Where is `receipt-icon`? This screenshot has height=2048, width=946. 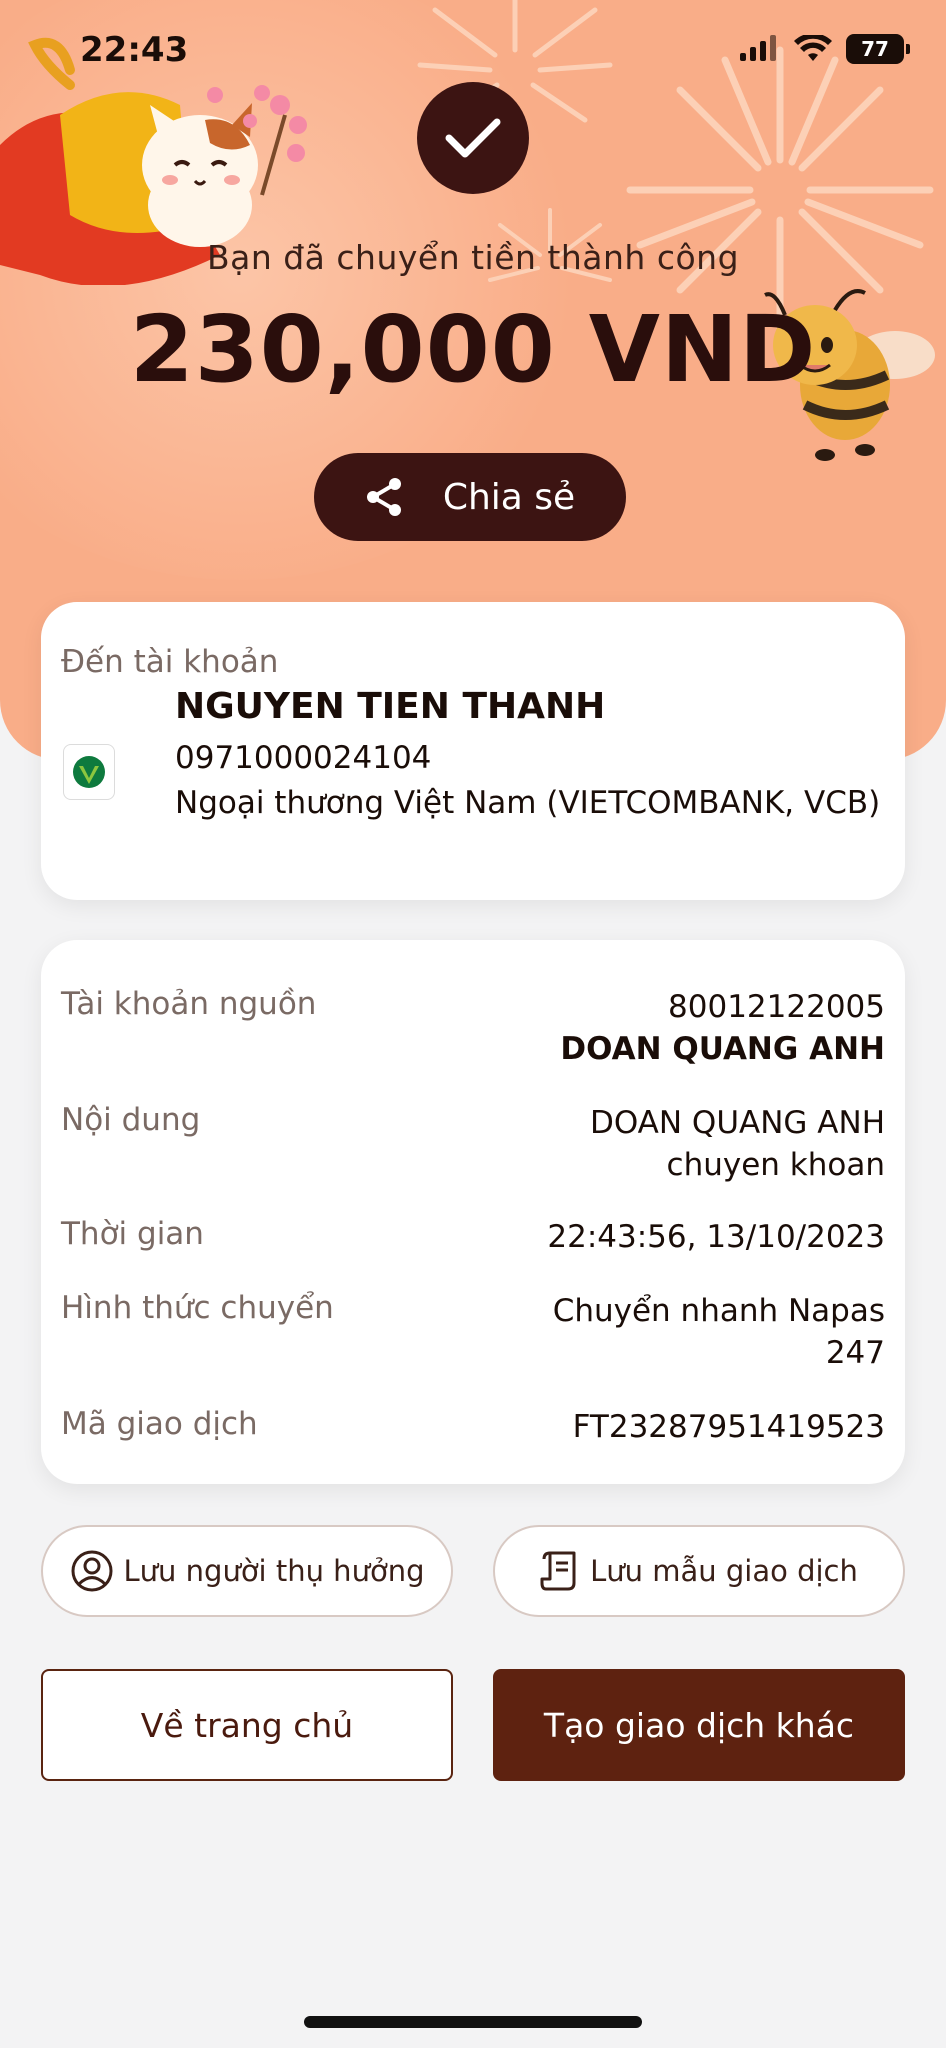 receipt-icon is located at coordinates (558, 1571).